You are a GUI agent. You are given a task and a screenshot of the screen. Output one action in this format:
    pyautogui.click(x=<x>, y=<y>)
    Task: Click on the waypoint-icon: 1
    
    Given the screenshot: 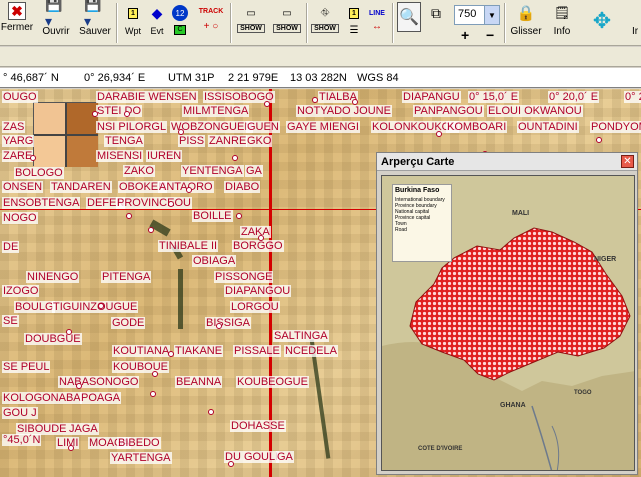 What is the action you would take?
    pyautogui.click(x=133, y=13)
    